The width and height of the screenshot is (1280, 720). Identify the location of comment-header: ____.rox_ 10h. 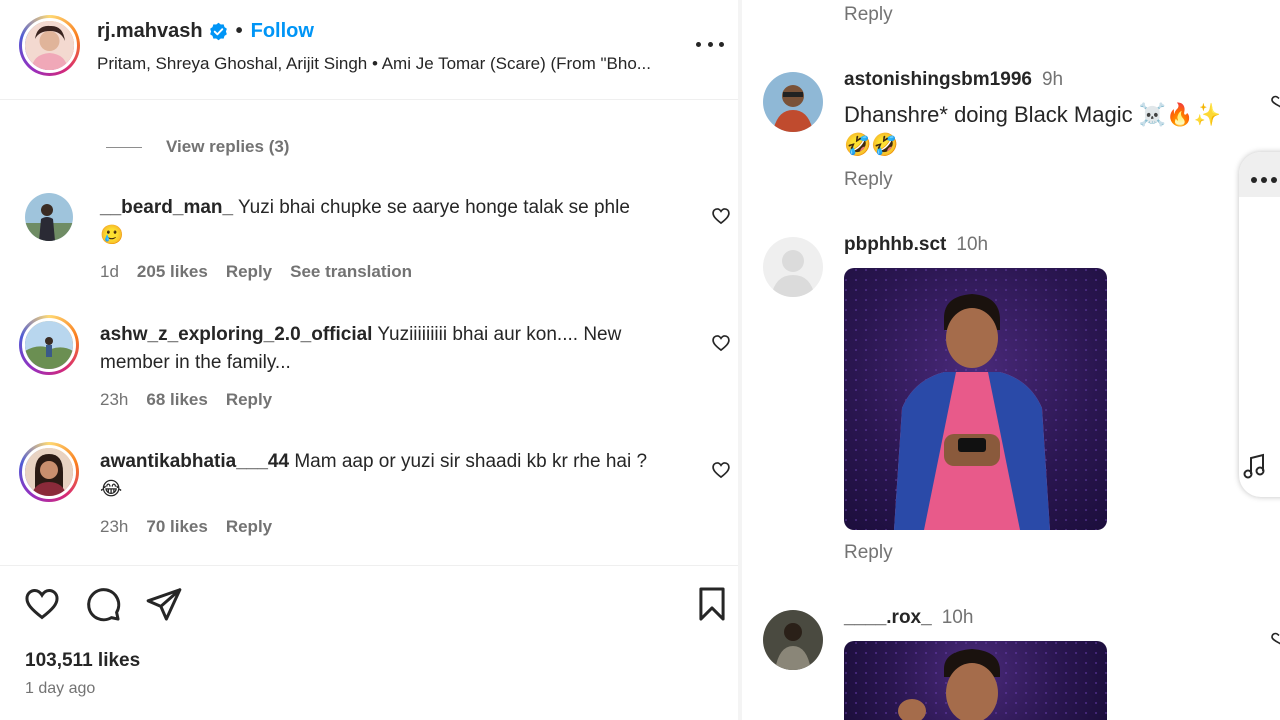
(908, 618).